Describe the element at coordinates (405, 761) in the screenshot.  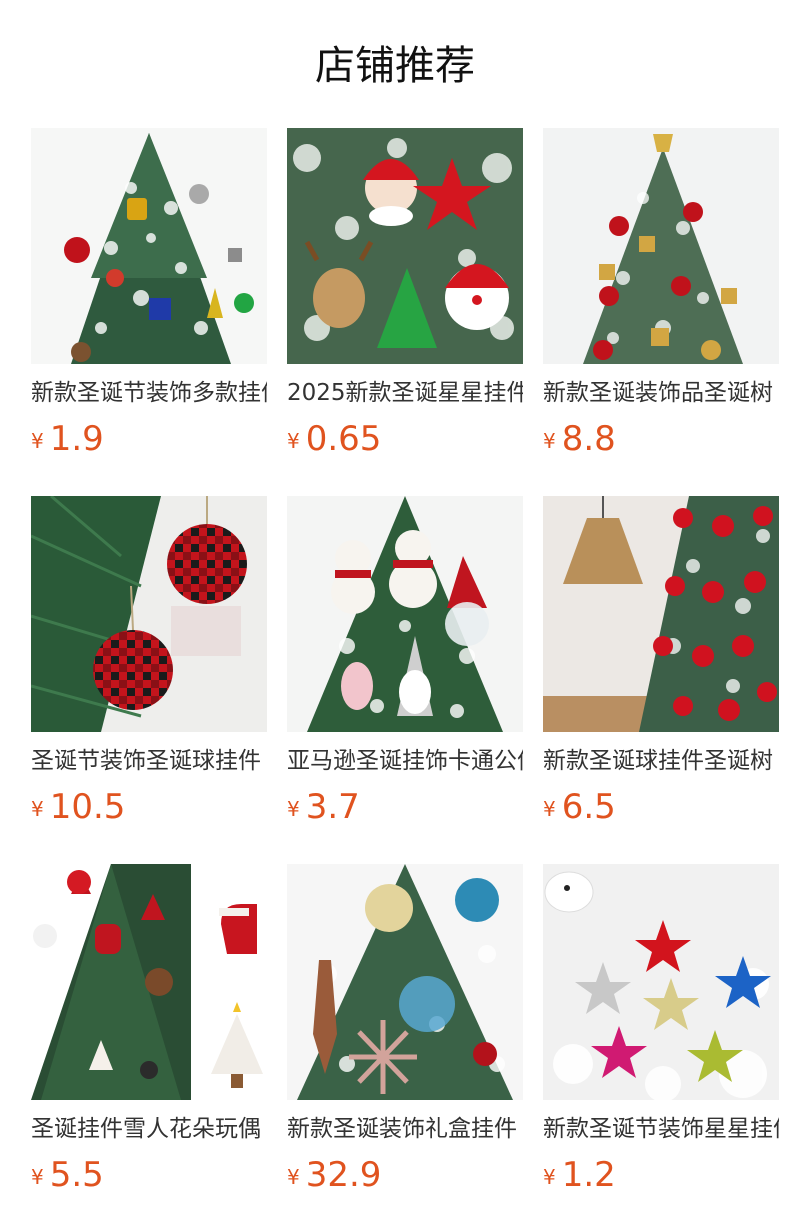
I see `product-name: 亚马逊圣诞挂饰卡通公仔` at that location.